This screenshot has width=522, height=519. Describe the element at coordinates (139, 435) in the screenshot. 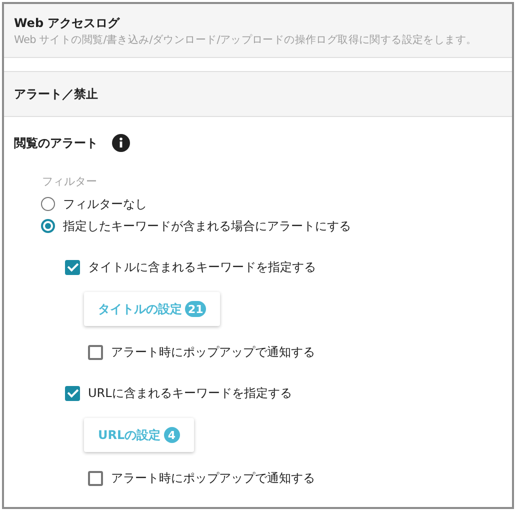

I see `settings-button: URLの設定 4` at that location.